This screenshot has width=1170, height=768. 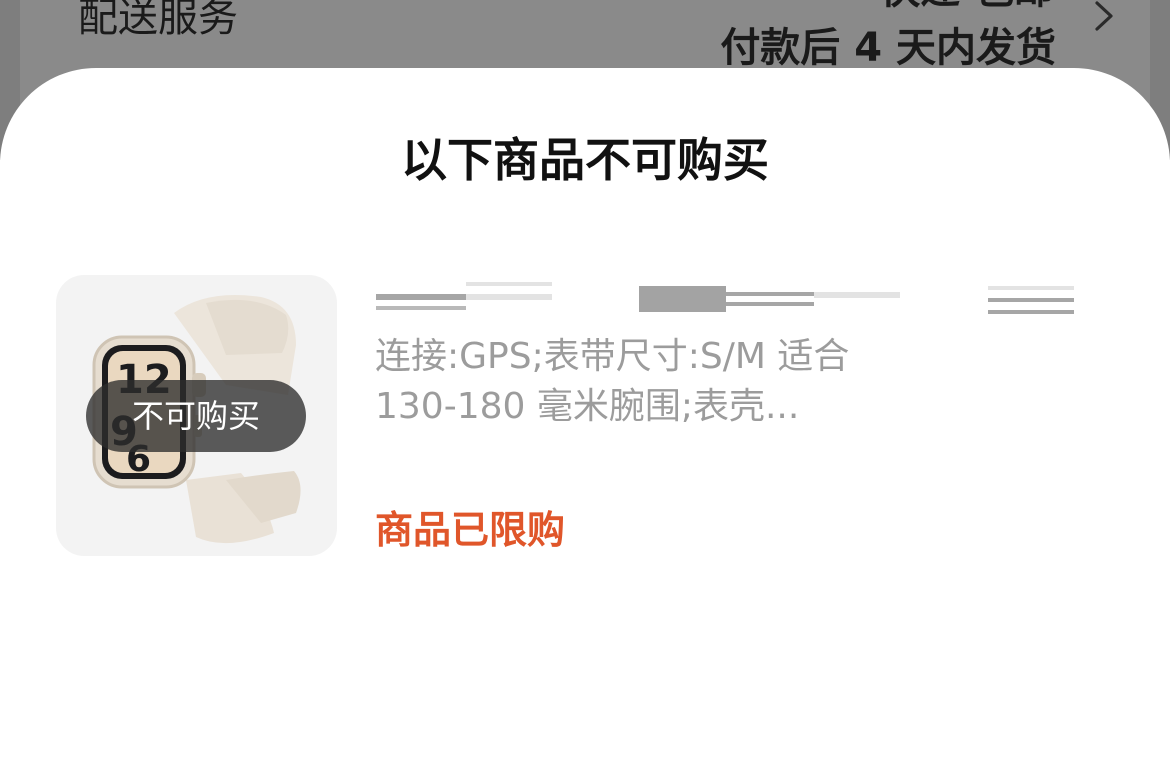 I want to click on purchase-limit-status: 商品已限购, so click(x=470, y=530).